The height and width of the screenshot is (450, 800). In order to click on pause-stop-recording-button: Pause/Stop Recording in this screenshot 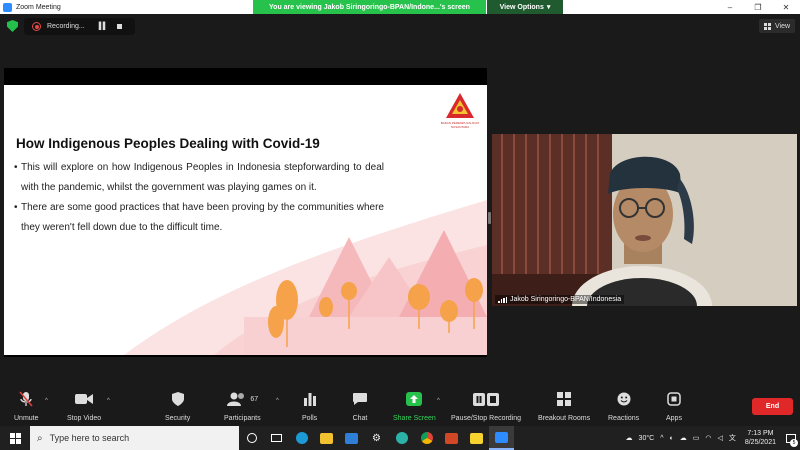, I will do `click(486, 406)`.